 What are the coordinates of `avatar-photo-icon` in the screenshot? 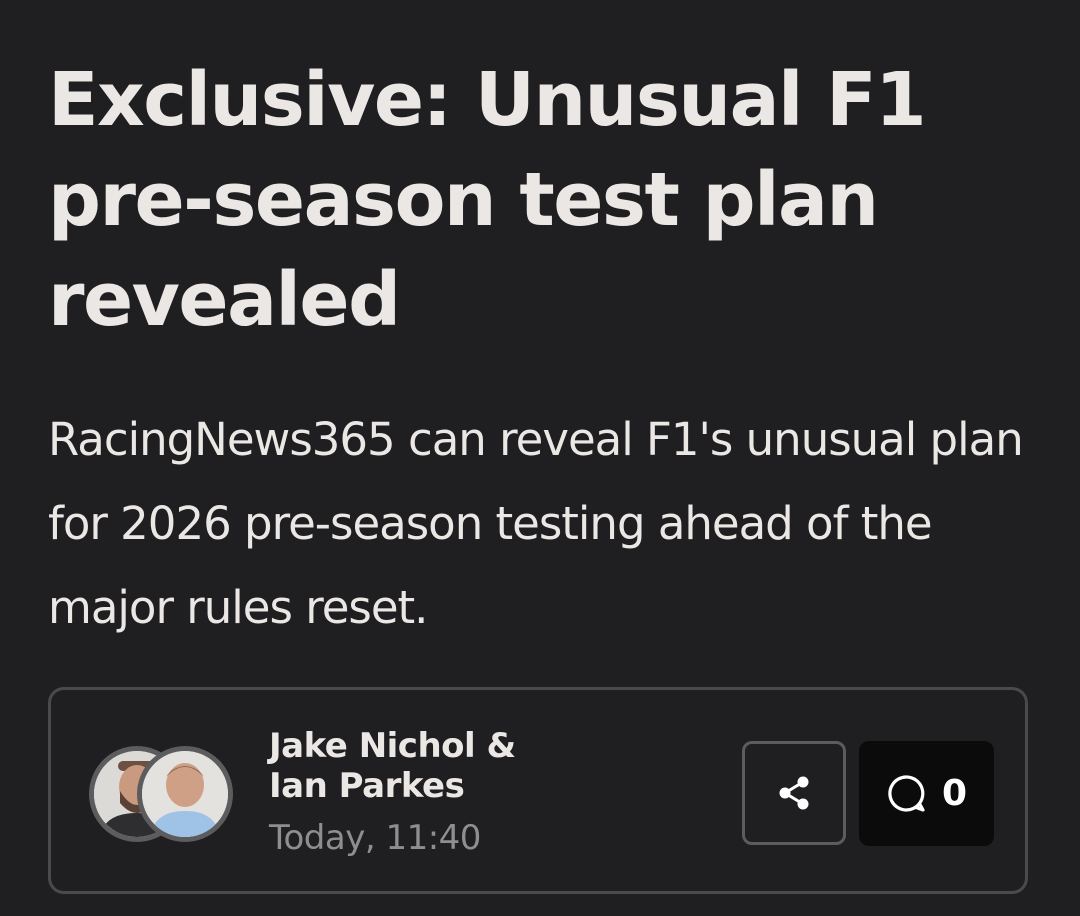 It's located at (185, 794).